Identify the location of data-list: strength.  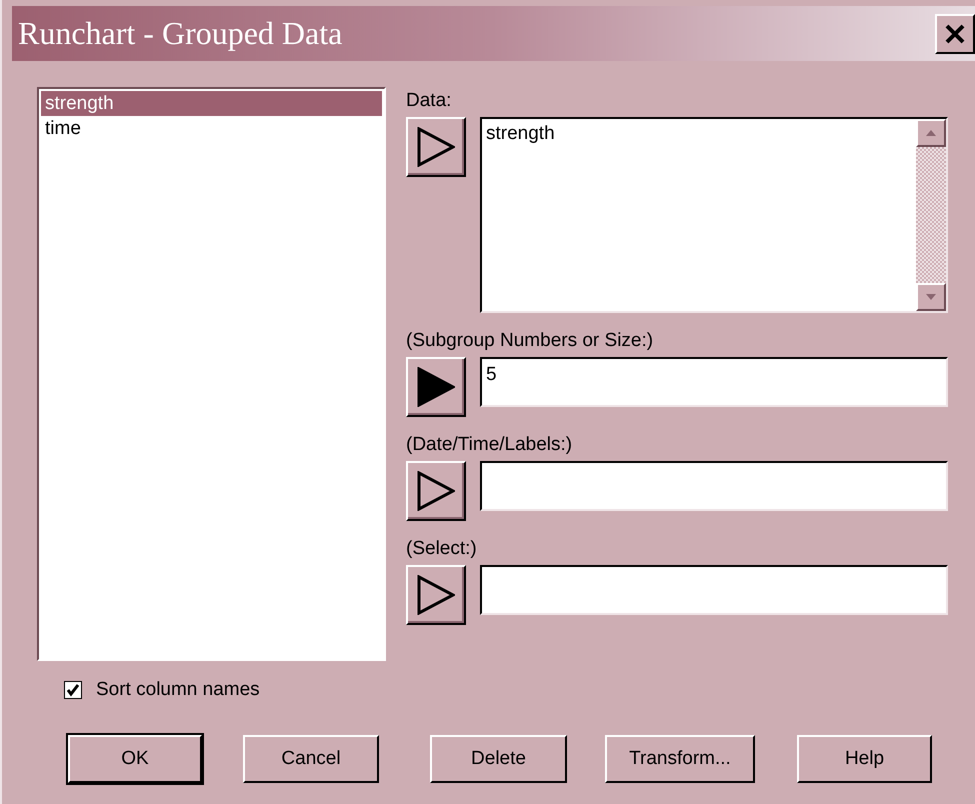
(714, 215).